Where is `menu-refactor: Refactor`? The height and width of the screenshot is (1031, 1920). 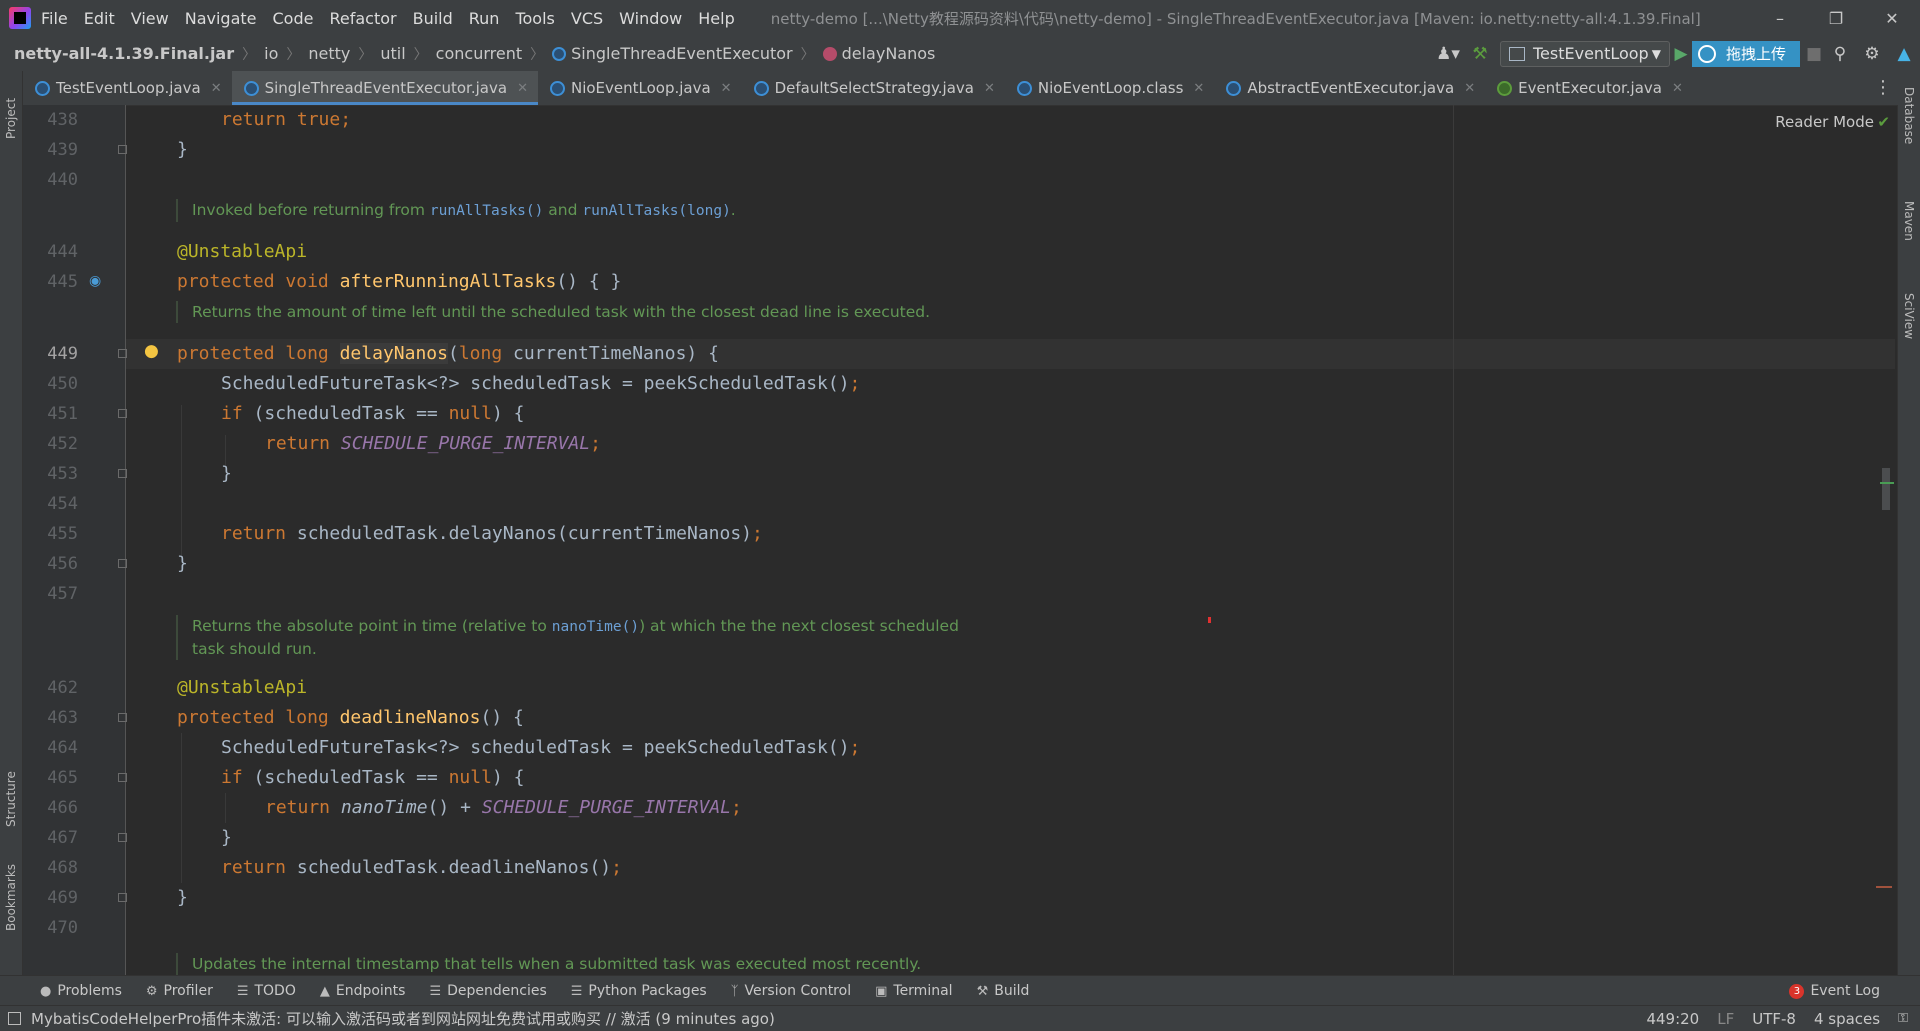
menu-refactor: Refactor is located at coordinates (362, 18).